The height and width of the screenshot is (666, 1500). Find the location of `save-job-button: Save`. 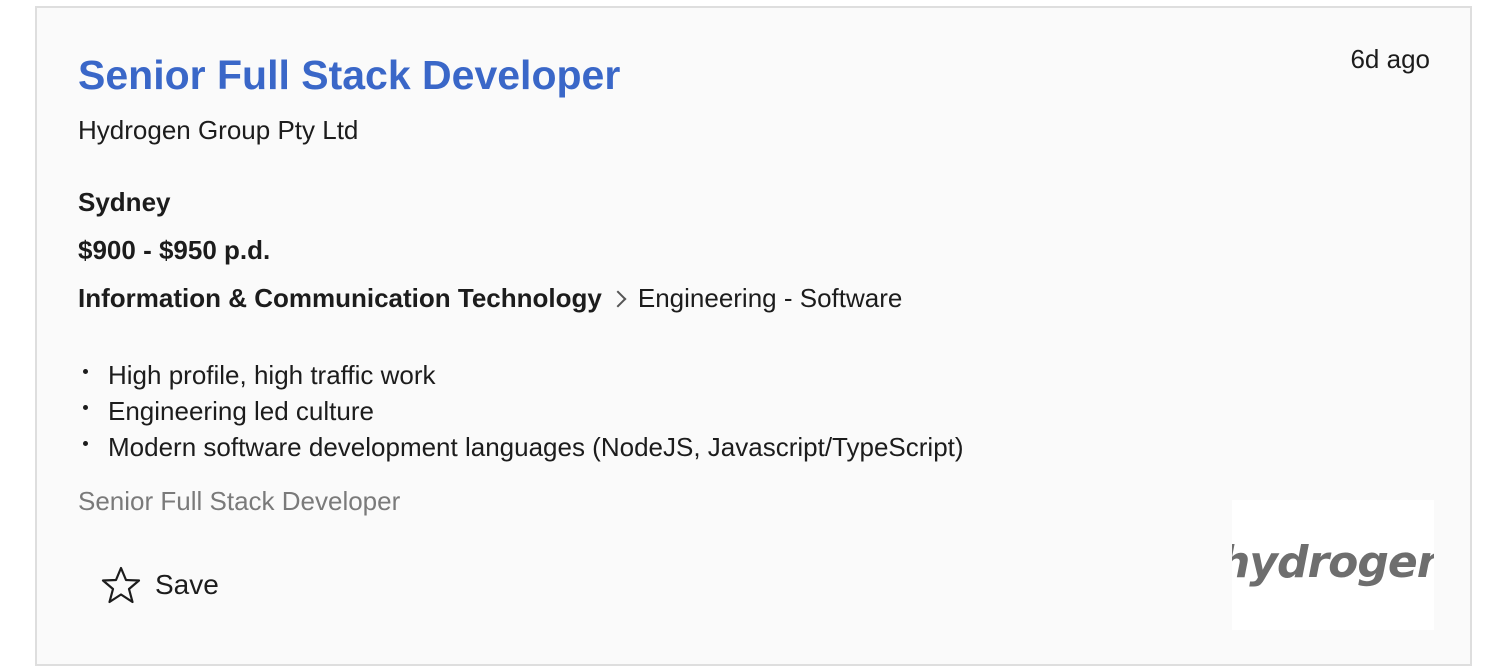

save-job-button: Save is located at coordinates (160, 585).